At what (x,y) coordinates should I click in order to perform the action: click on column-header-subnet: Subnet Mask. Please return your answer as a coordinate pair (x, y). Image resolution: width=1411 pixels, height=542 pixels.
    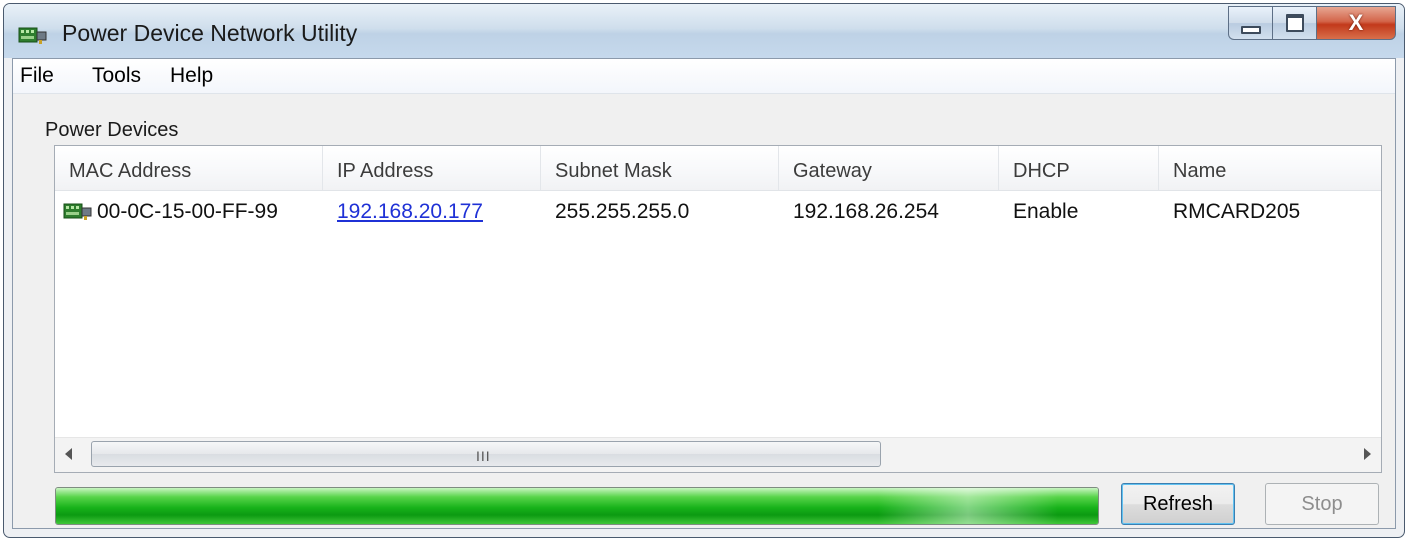
    Looking at the image, I should click on (660, 168).